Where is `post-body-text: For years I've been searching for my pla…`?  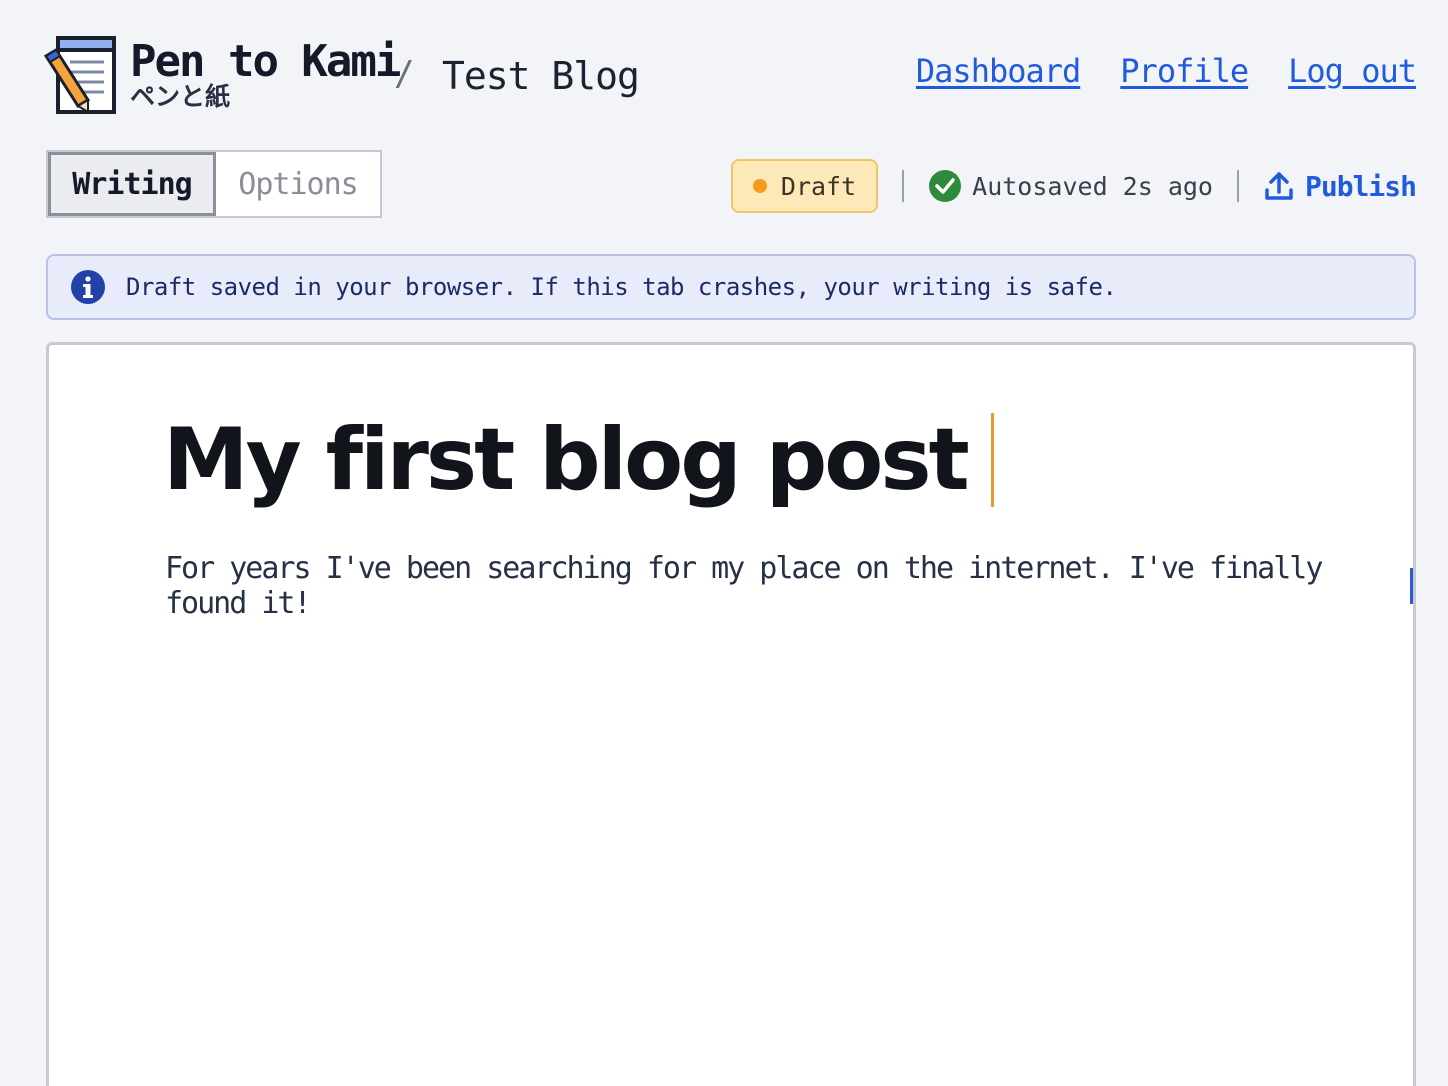 post-body-text: For years I've been searching for my pla… is located at coordinates (744, 586).